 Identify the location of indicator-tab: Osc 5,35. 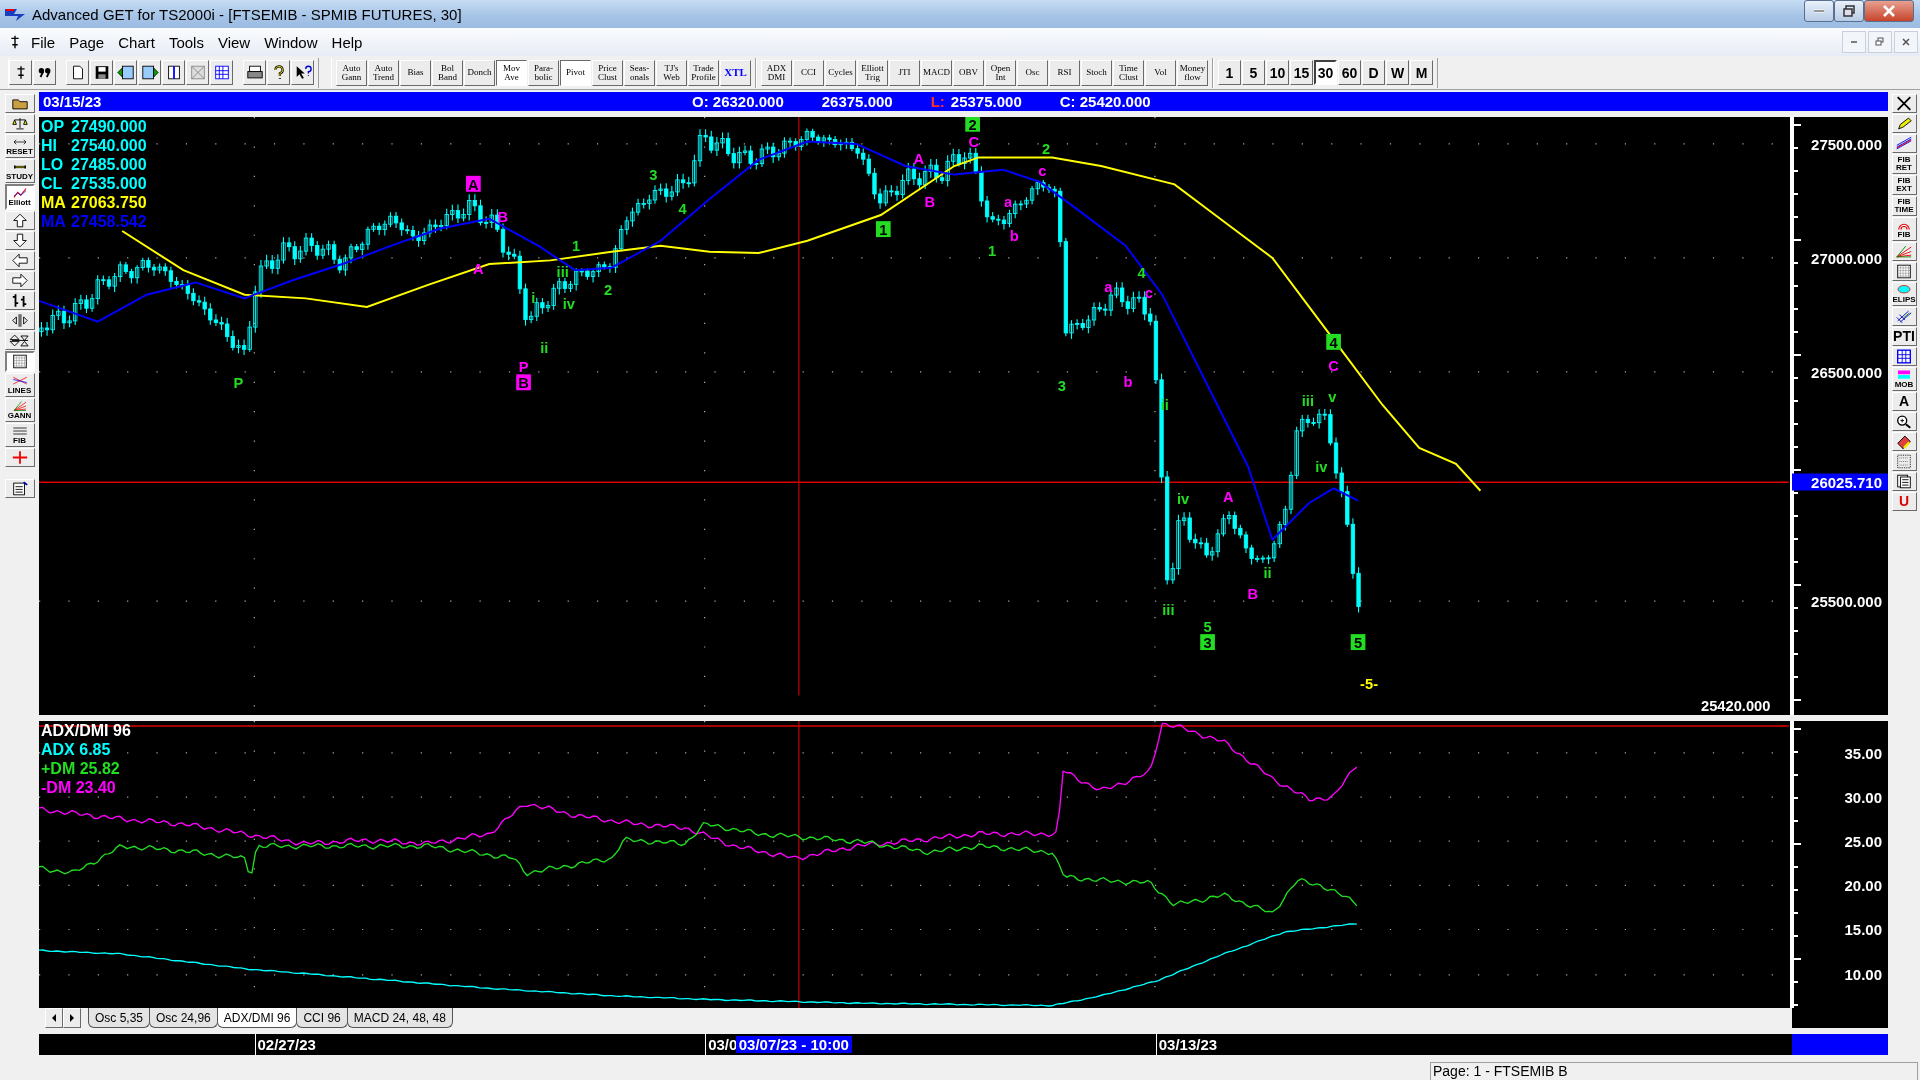
(119, 1018).